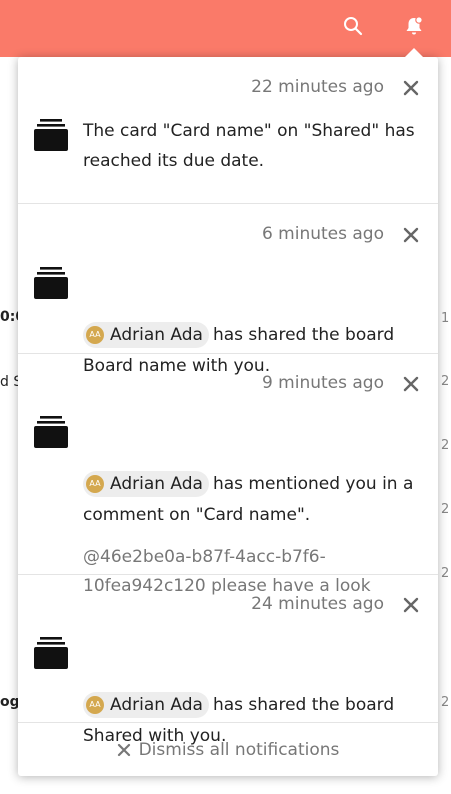  What do you see at coordinates (414, 53) in the screenshot?
I see `popover-arrow` at bounding box center [414, 53].